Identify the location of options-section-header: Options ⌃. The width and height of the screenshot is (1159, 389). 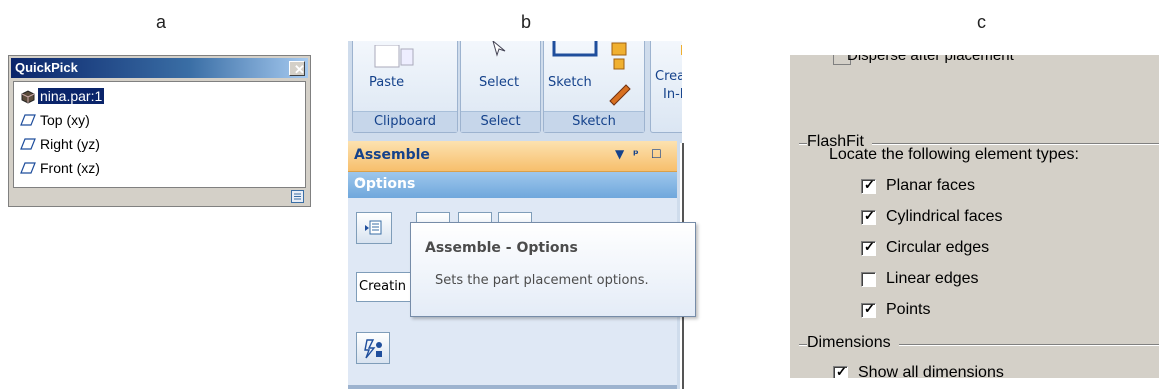
(512, 185).